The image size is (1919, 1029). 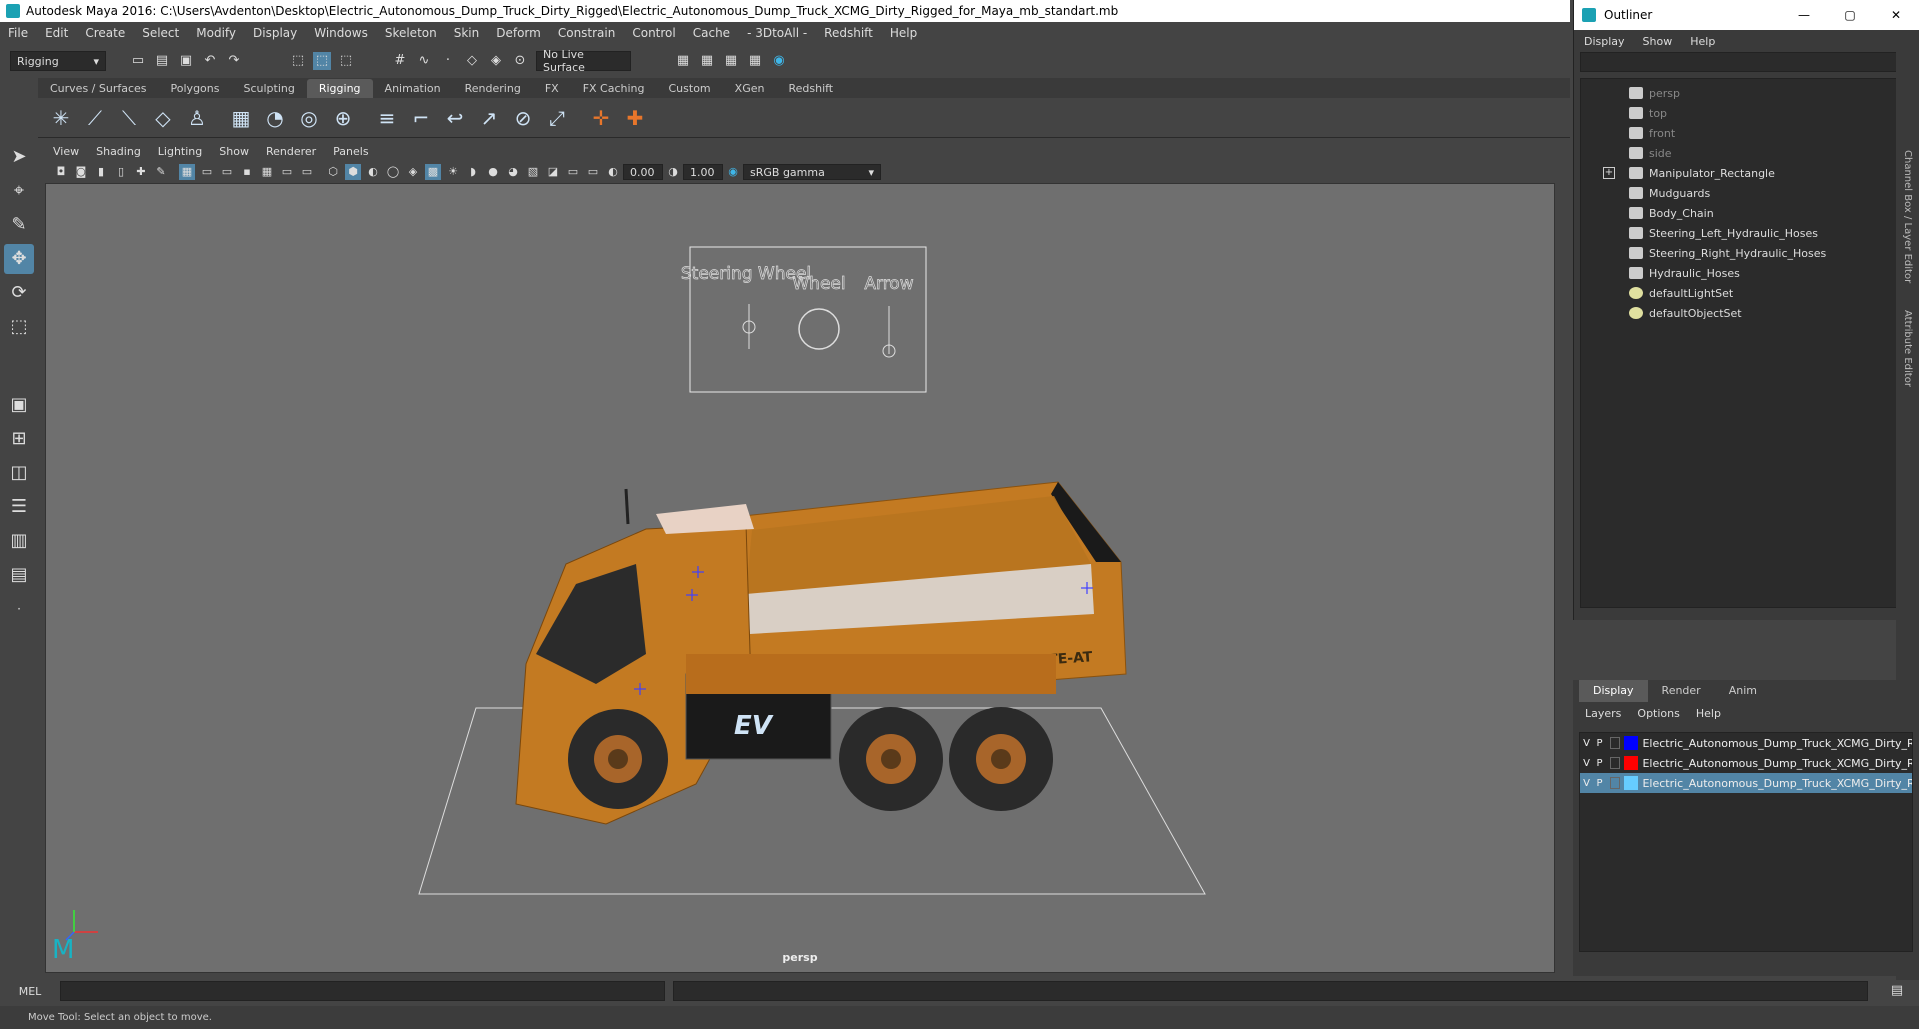 What do you see at coordinates (267, 172) in the screenshot?
I see `field-chart-icon: ▦` at bounding box center [267, 172].